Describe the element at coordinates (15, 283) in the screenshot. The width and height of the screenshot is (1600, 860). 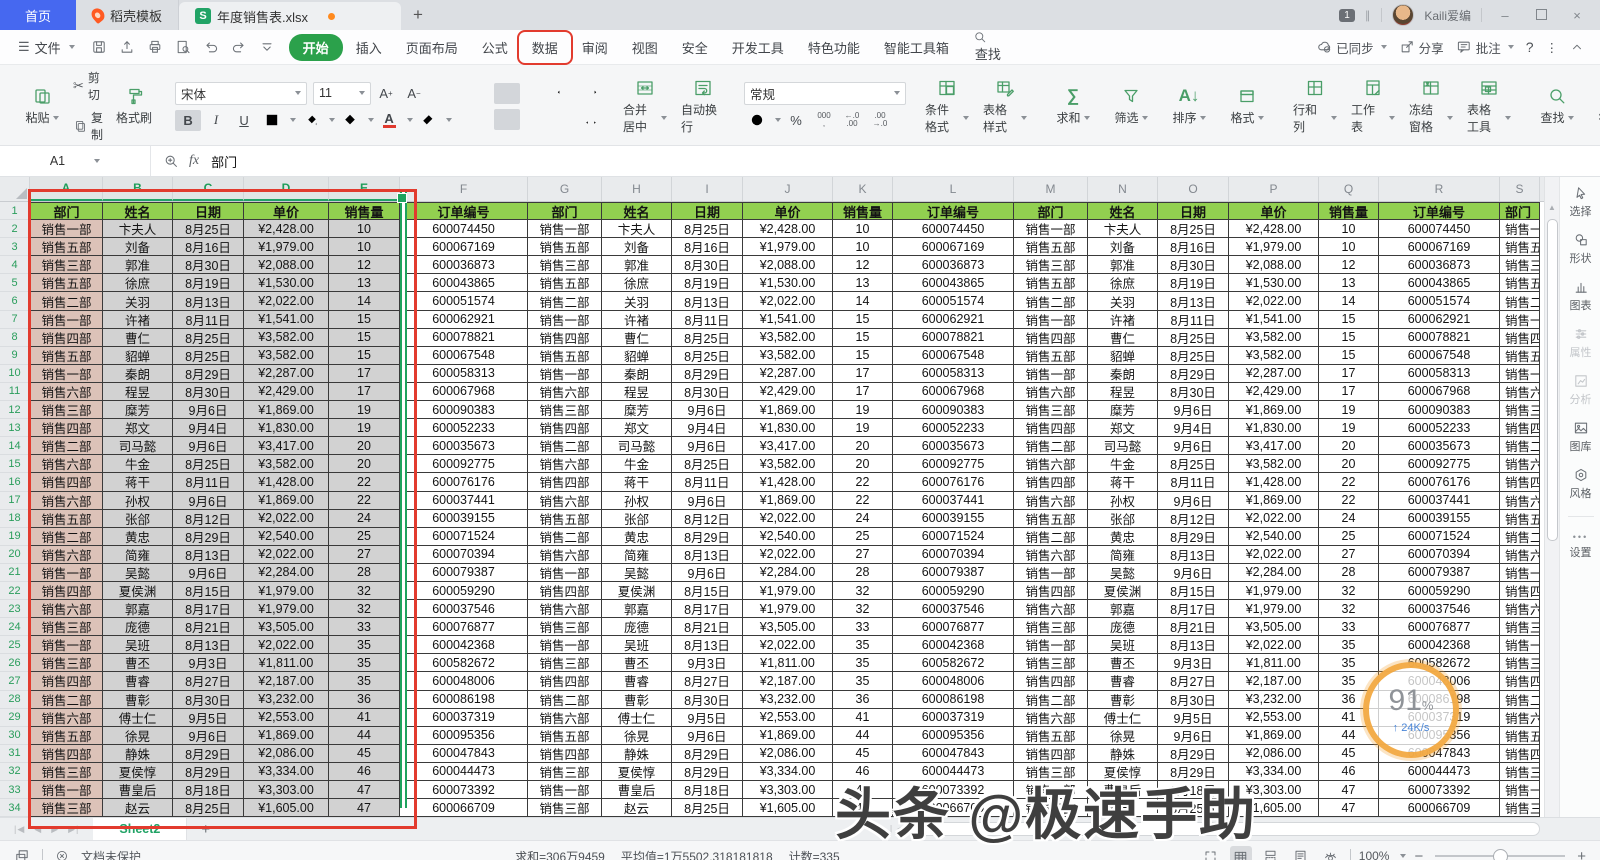
I see `row-number: 5` at that location.